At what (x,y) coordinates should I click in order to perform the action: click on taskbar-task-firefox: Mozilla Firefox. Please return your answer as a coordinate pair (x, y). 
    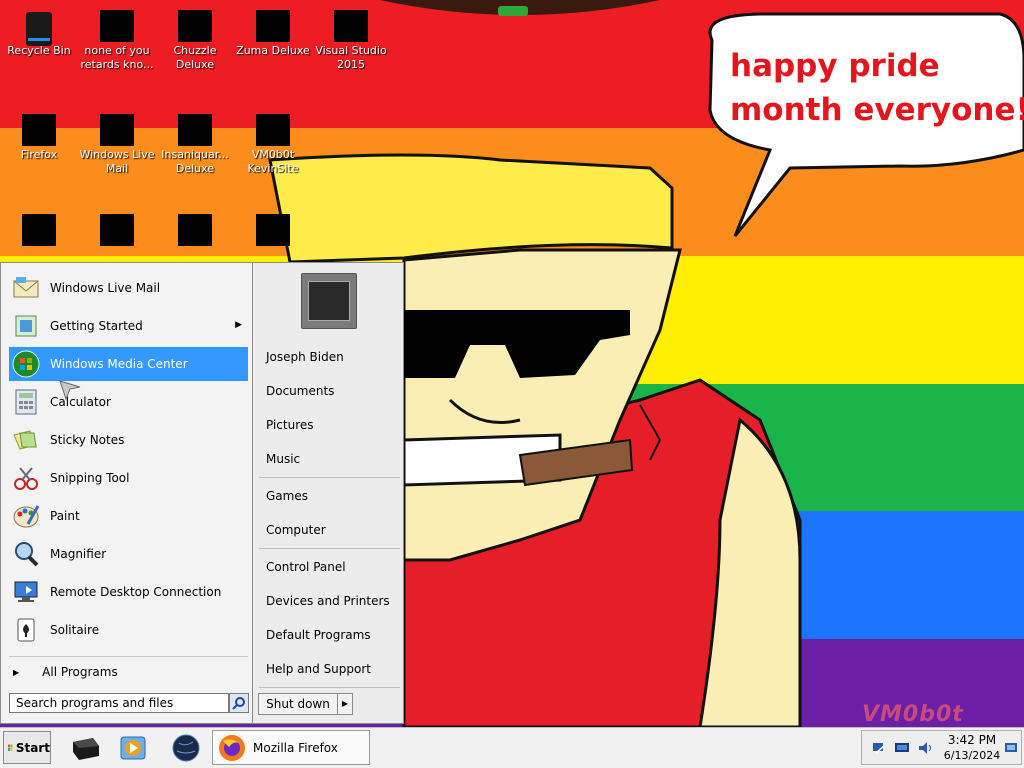
    Looking at the image, I should click on (291, 747).